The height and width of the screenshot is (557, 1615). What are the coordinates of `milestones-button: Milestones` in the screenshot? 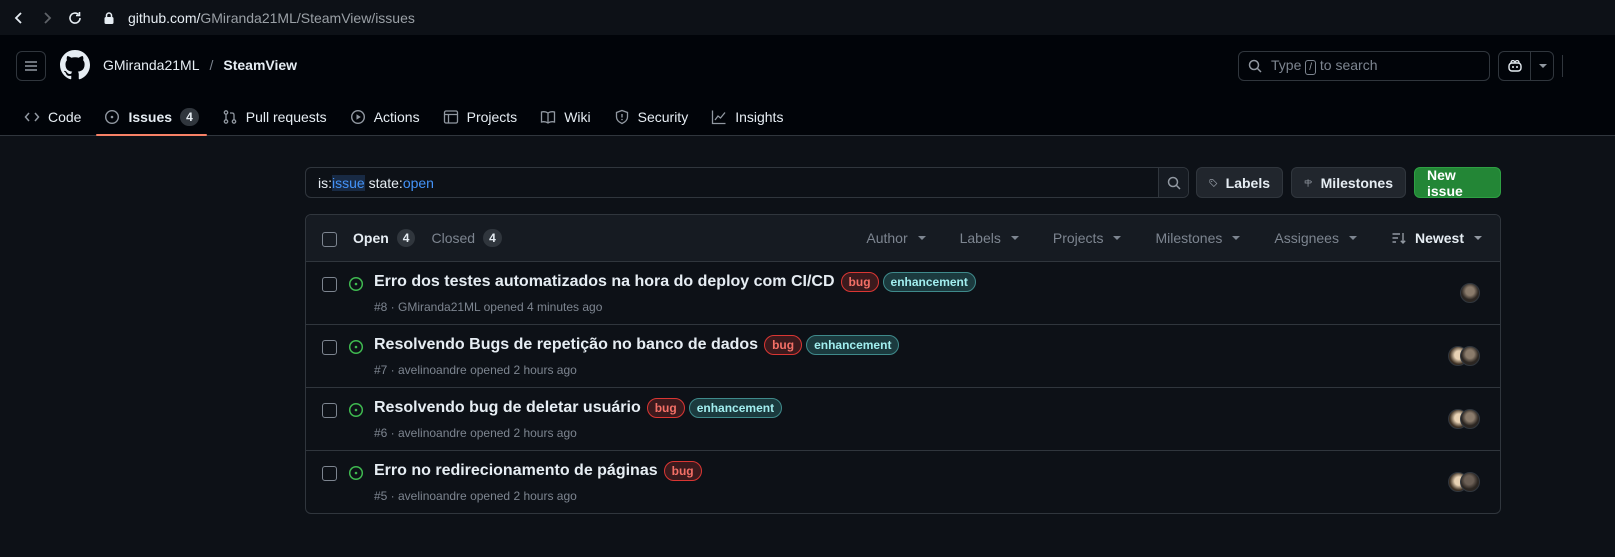 It's located at (1348, 182).